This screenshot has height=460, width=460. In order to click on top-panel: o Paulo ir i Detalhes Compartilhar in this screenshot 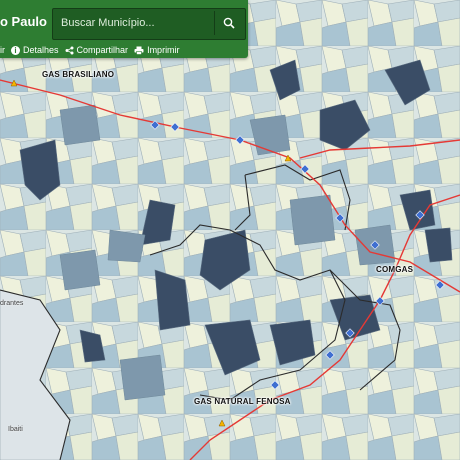, I will do `click(124, 29)`.